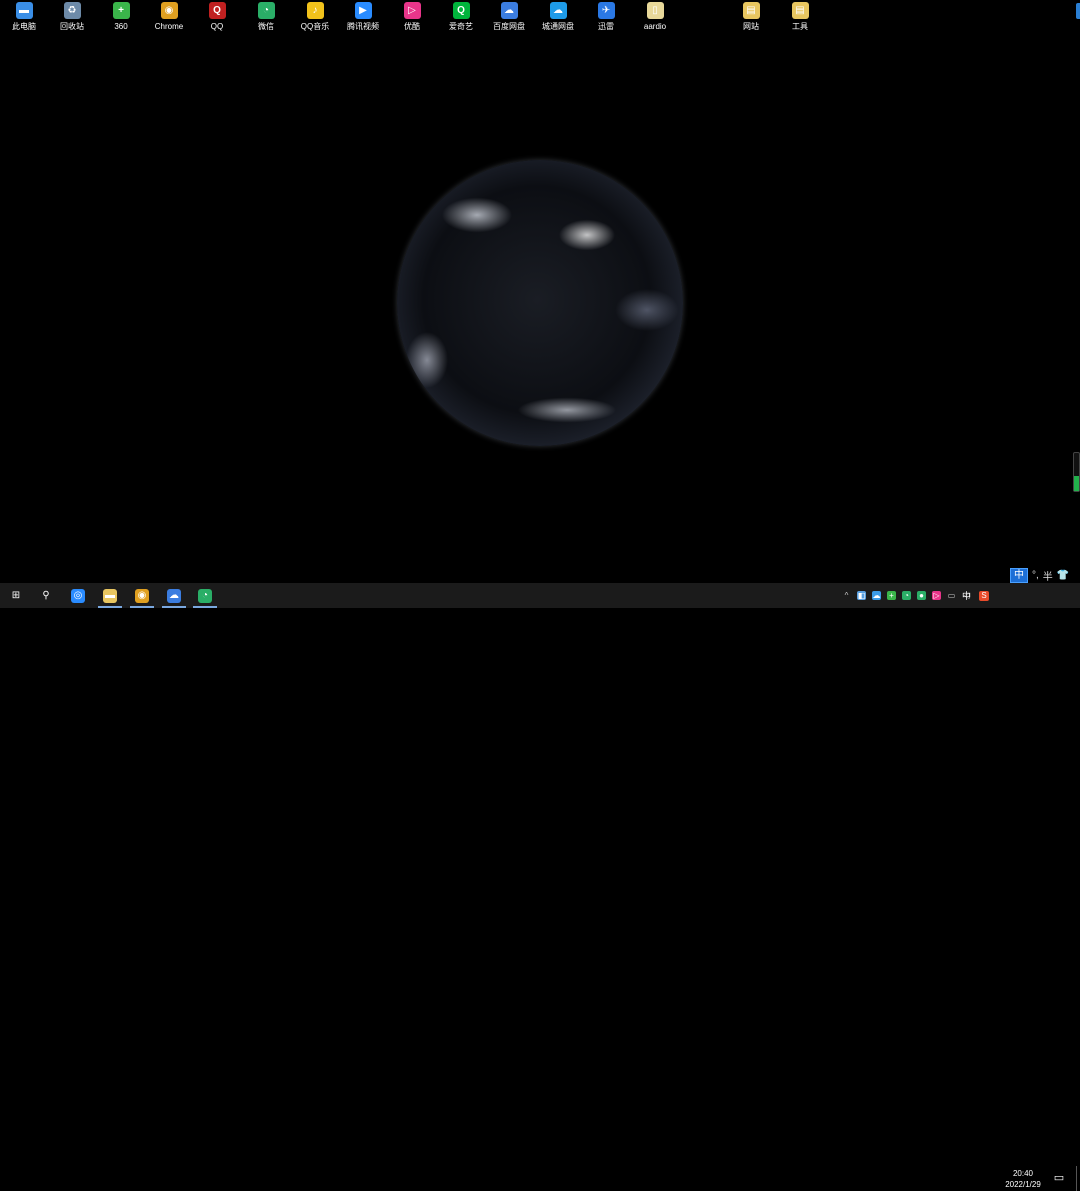 Image resolution: width=1080 pixels, height=1191 pixels. Describe the element at coordinates (558, 26) in the screenshot. I see `desktop-shortcut-label: 城通网盘` at that location.